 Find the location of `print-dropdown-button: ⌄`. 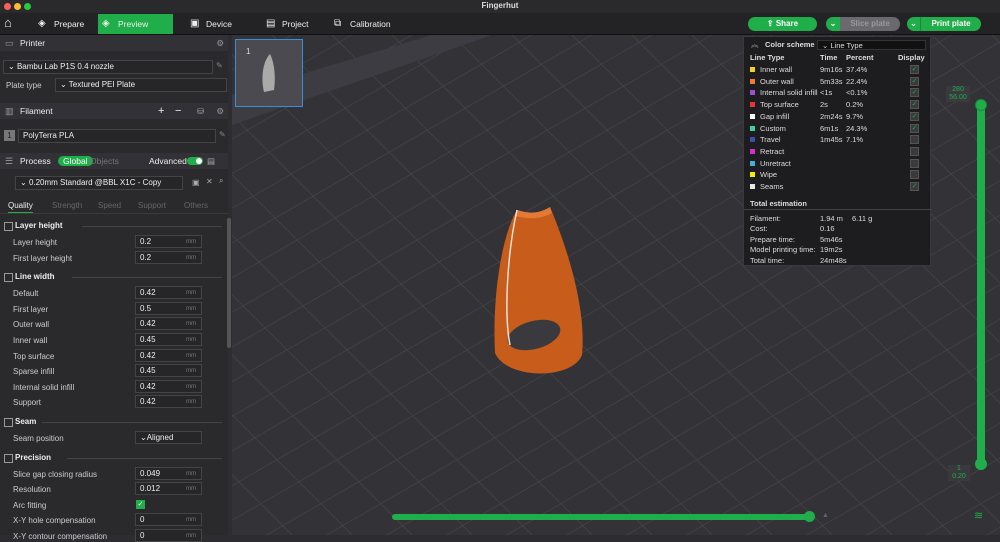

print-dropdown-button: ⌄ is located at coordinates (914, 24).